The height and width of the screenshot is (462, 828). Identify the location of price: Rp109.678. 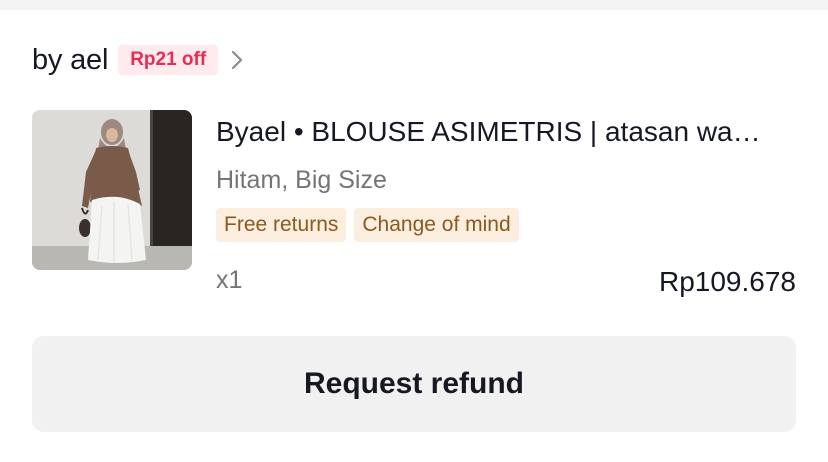
(727, 281).